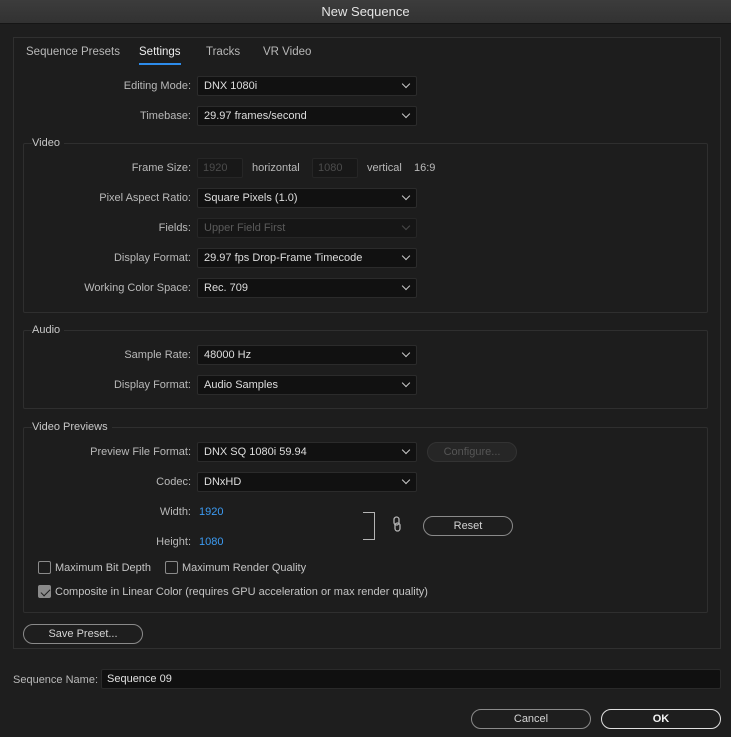 The image size is (731, 737). I want to click on timebase-value: 29.97 frames/second, so click(255, 116).